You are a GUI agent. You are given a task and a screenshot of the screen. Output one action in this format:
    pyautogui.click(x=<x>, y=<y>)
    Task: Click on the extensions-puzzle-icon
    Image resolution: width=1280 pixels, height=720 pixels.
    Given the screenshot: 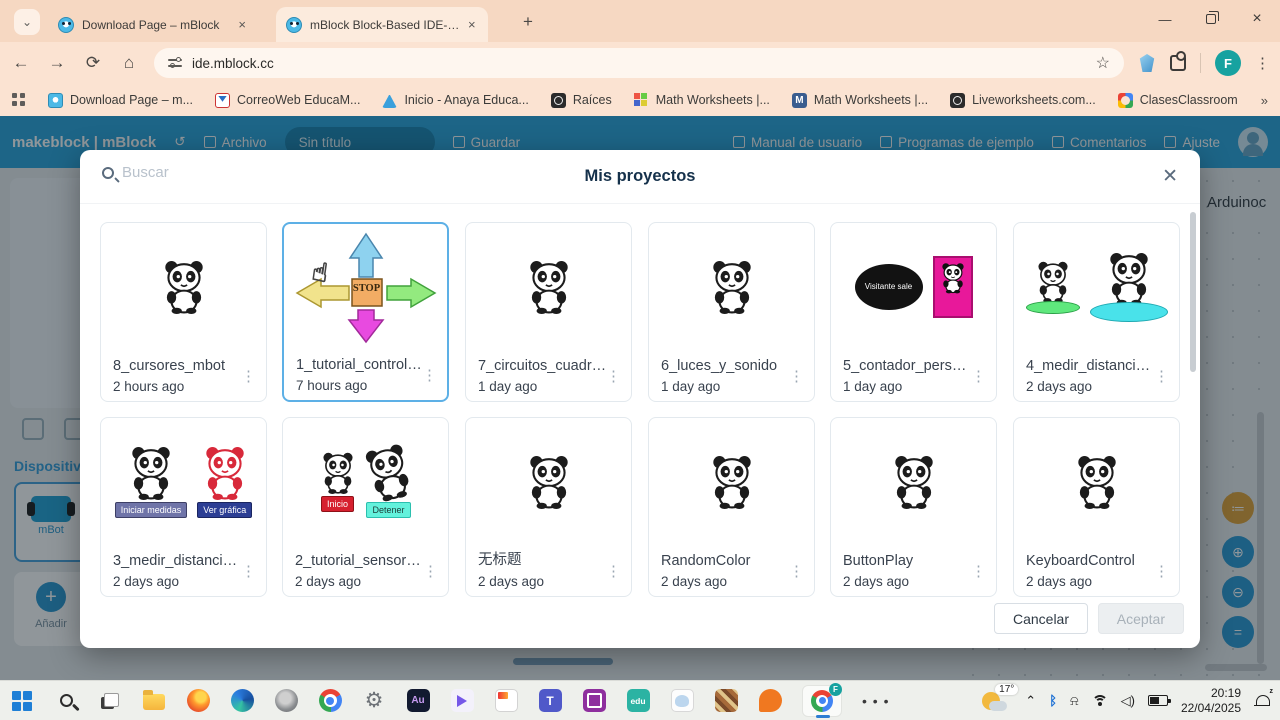 What is the action you would take?
    pyautogui.click(x=1178, y=61)
    